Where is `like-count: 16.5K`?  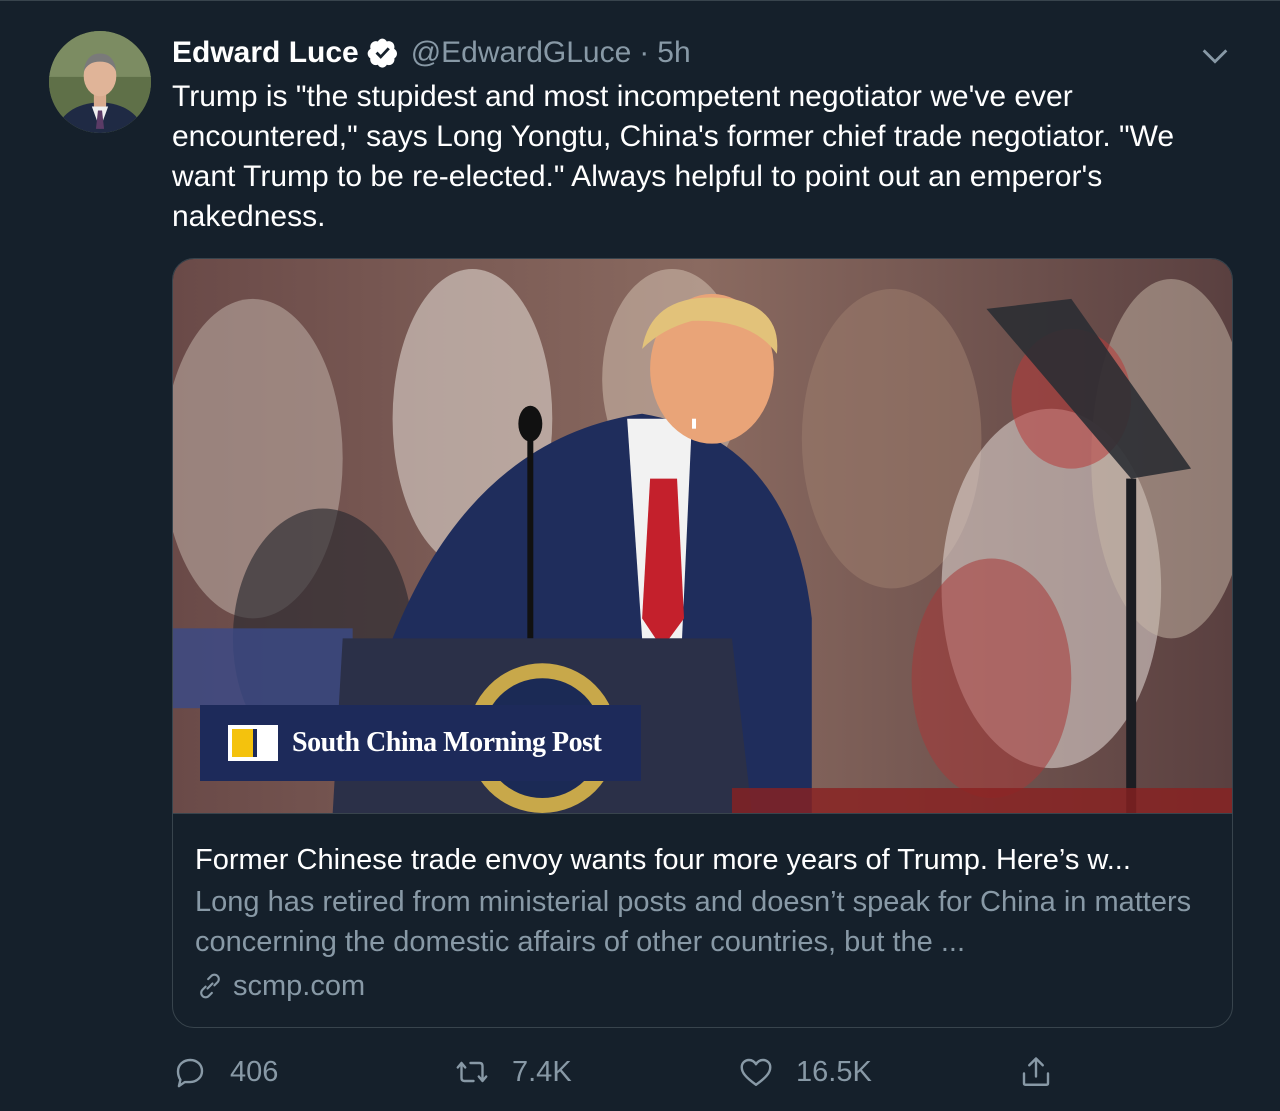
like-count: 16.5K is located at coordinates (834, 1071).